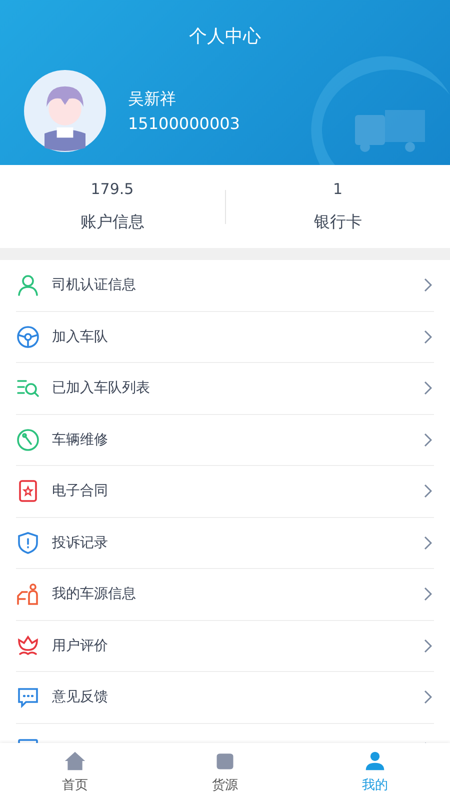 The height and width of the screenshot is (800, 450). Describe the element at coordinates (80, 337) in the screenshot. I see `menu-label: 加入车队` at that location.